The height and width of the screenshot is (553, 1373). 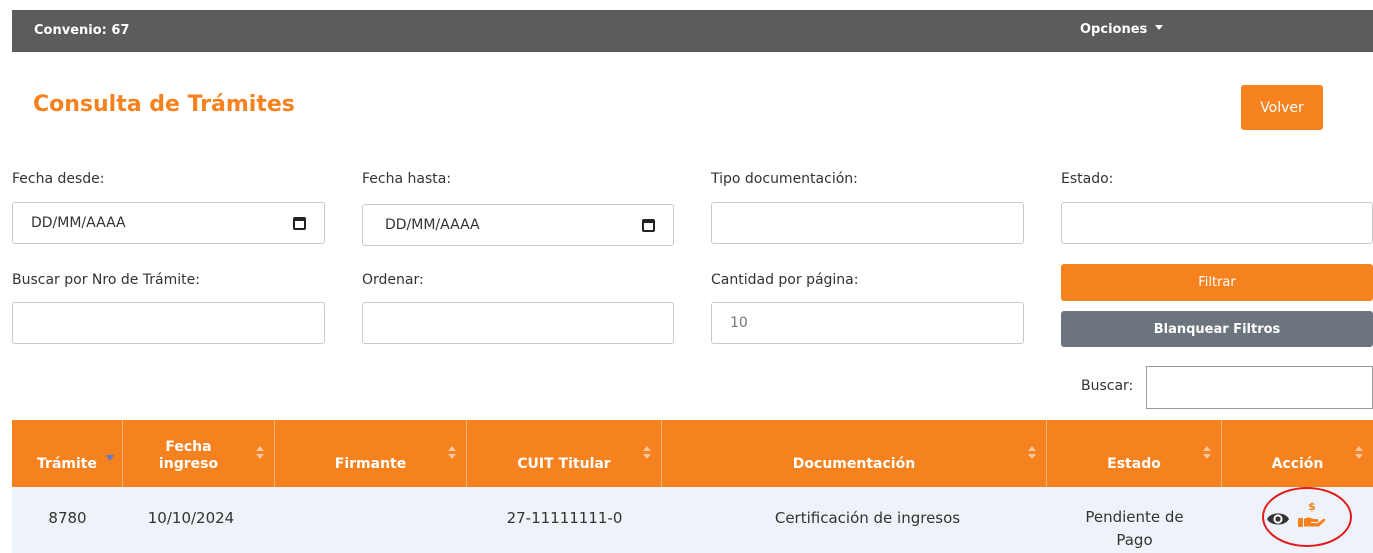 I want to click on page-title: Consulta de Trámites, so click(x=164, y=104).